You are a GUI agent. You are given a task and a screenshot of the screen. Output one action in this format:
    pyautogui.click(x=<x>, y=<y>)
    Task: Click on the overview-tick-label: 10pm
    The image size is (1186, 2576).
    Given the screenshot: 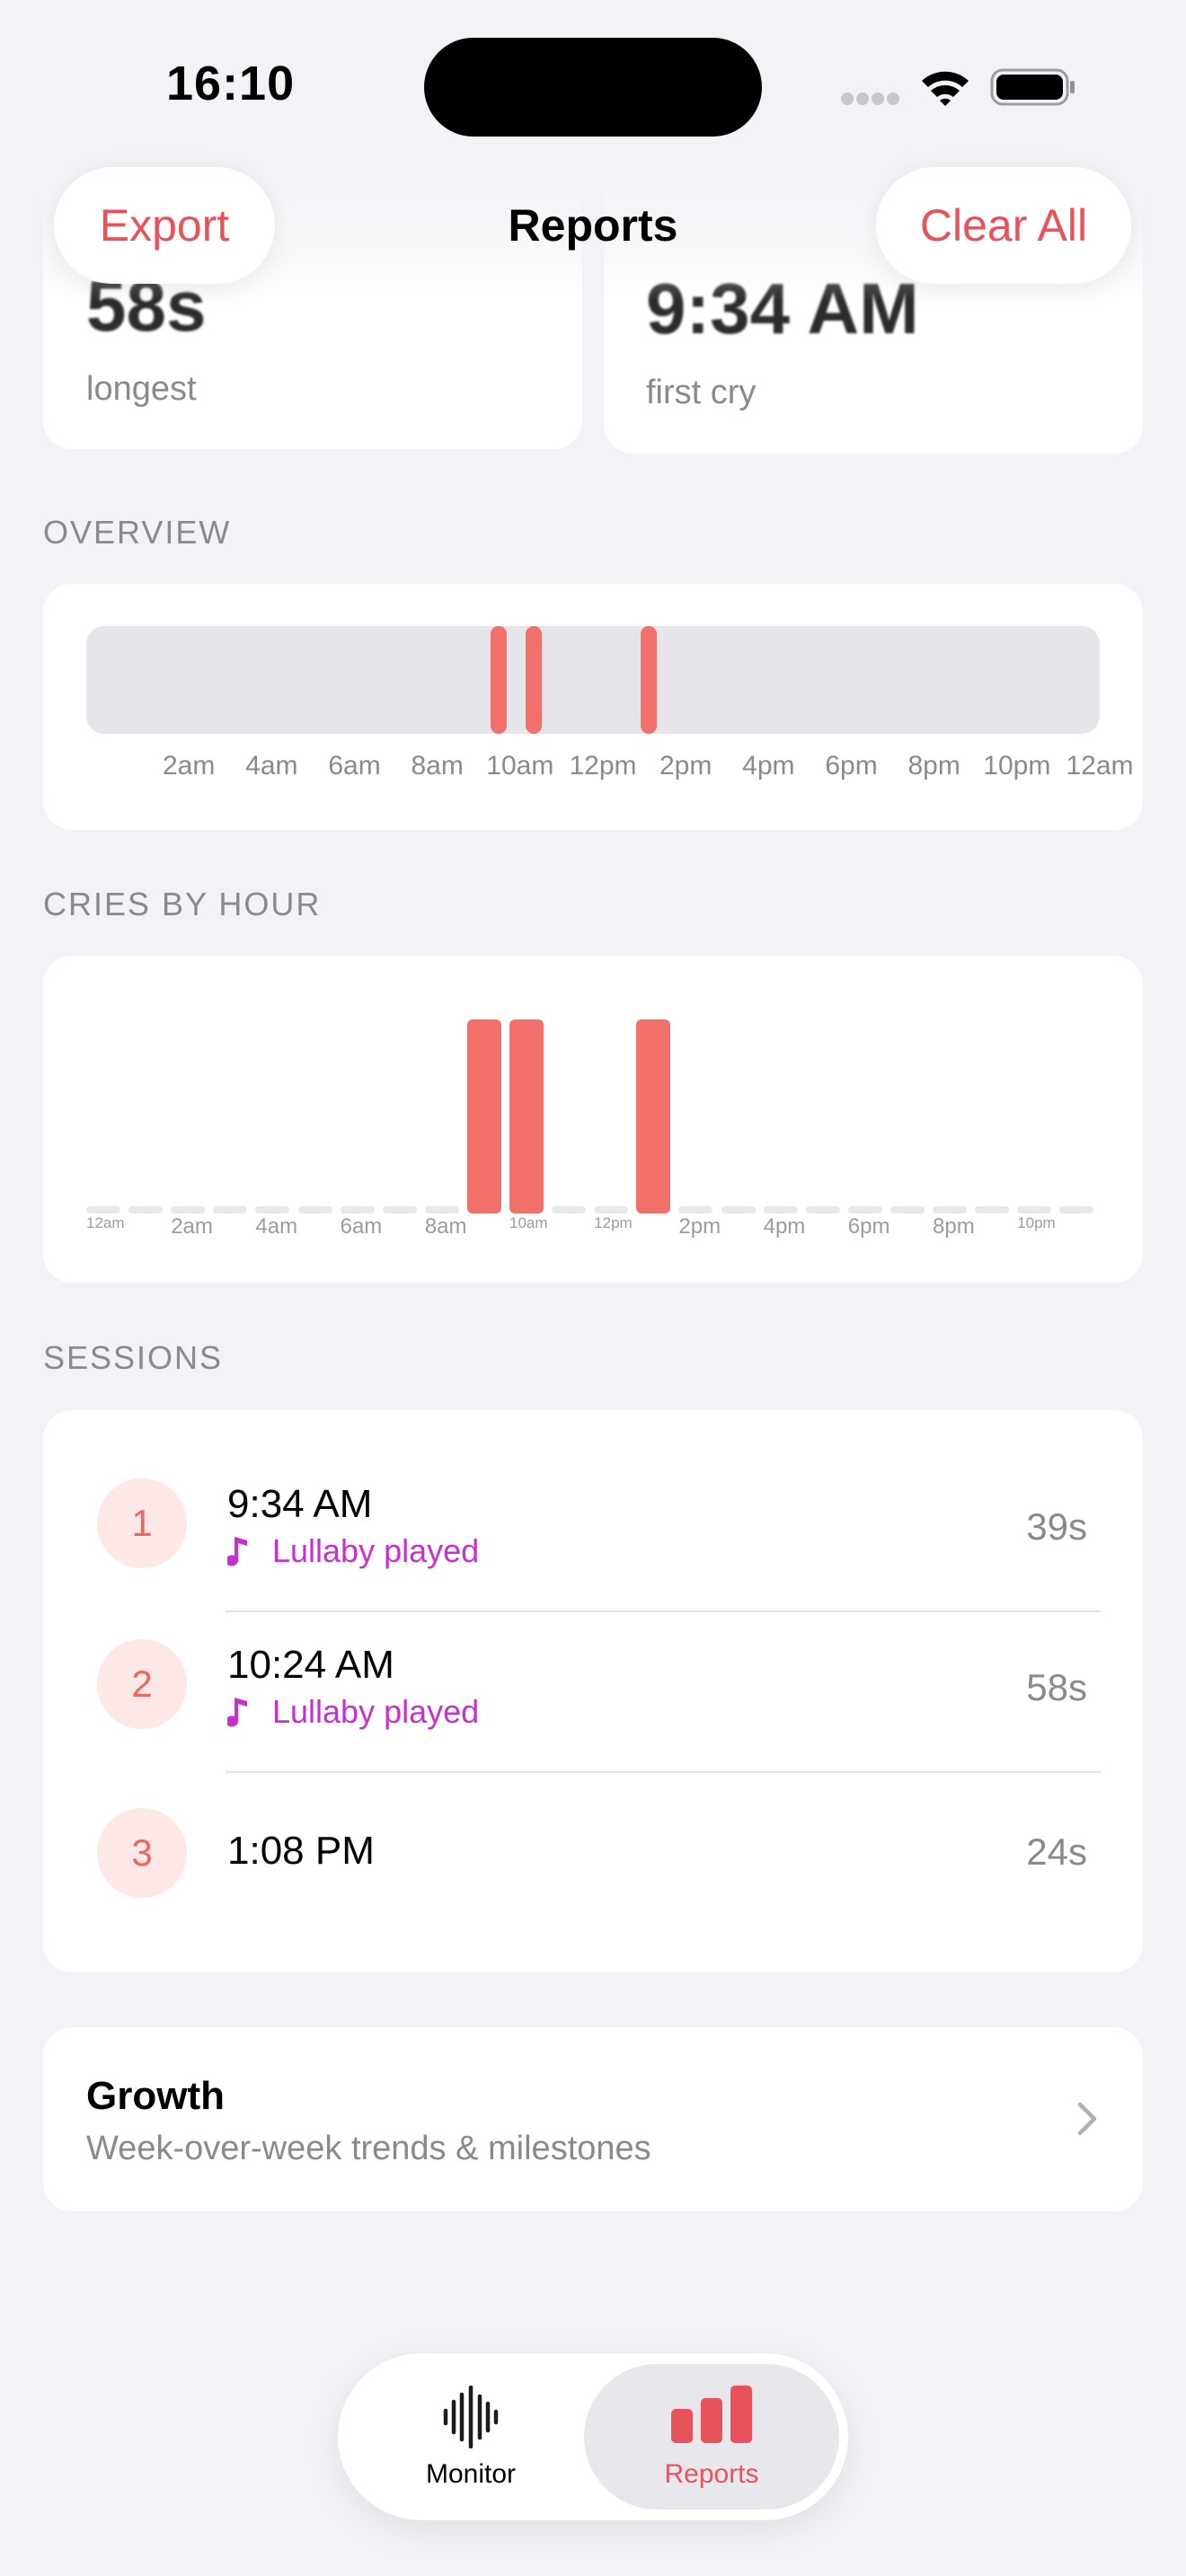 What is the action you would take?
    pyautogui.click(x=1017, y=766)
    